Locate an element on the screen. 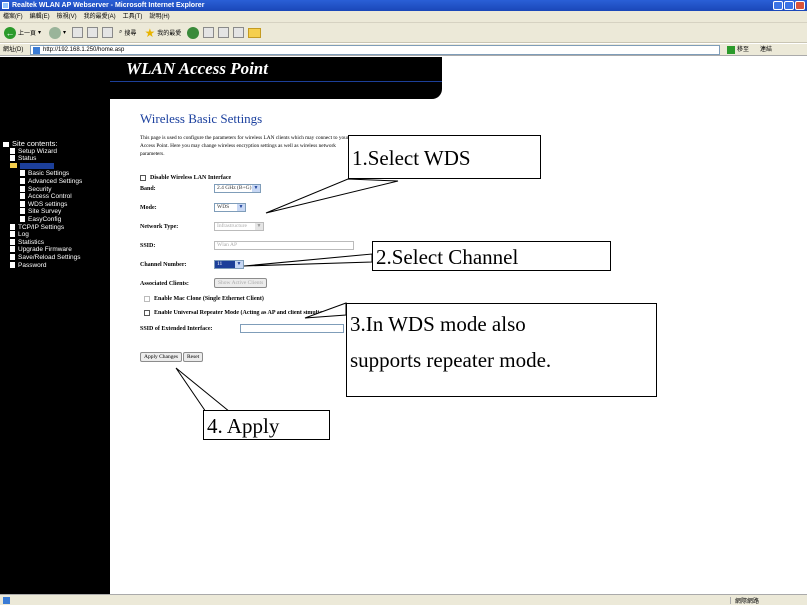 This screenshot has width=807, height=607. callout-select-wds: 1.Select WDS is located at coordinates (444, 157).